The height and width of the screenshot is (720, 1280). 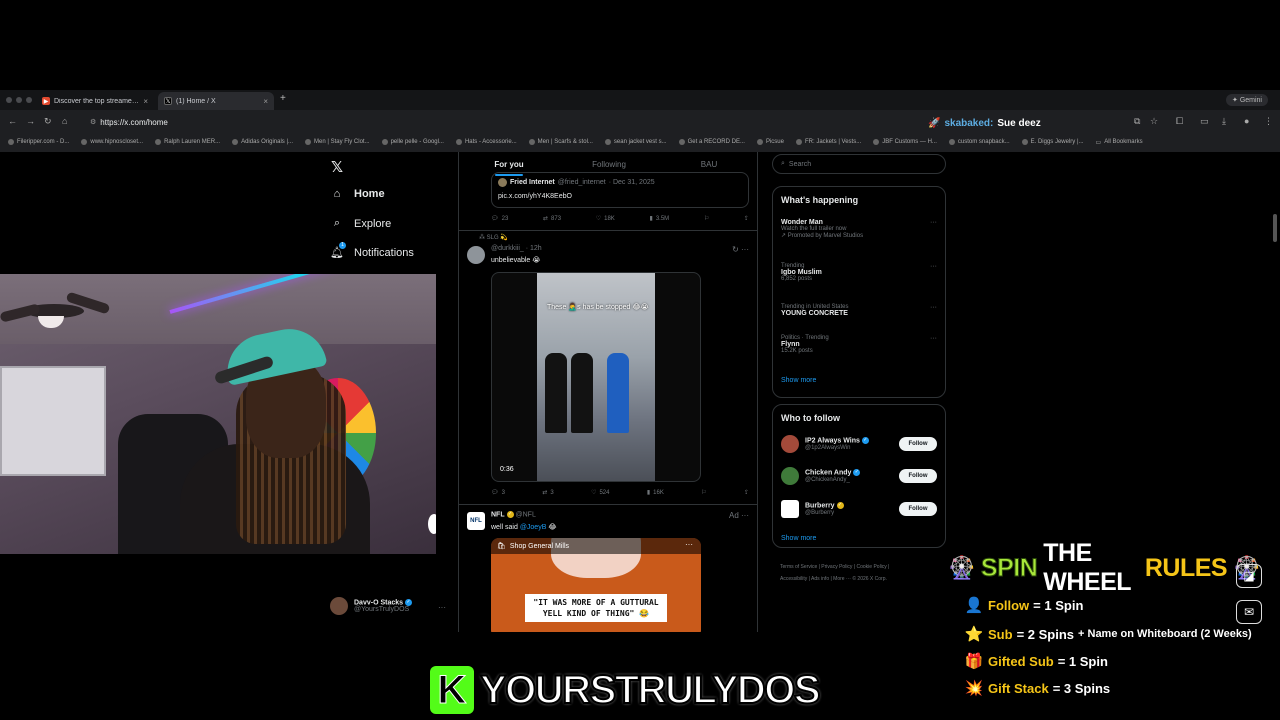 What do you see at coordinates (596, 377) in the screenshot?
I see `video-player: These 🤦‍♂️s has be stopped 😂😭 0:36` at bounding box center [596, 377].